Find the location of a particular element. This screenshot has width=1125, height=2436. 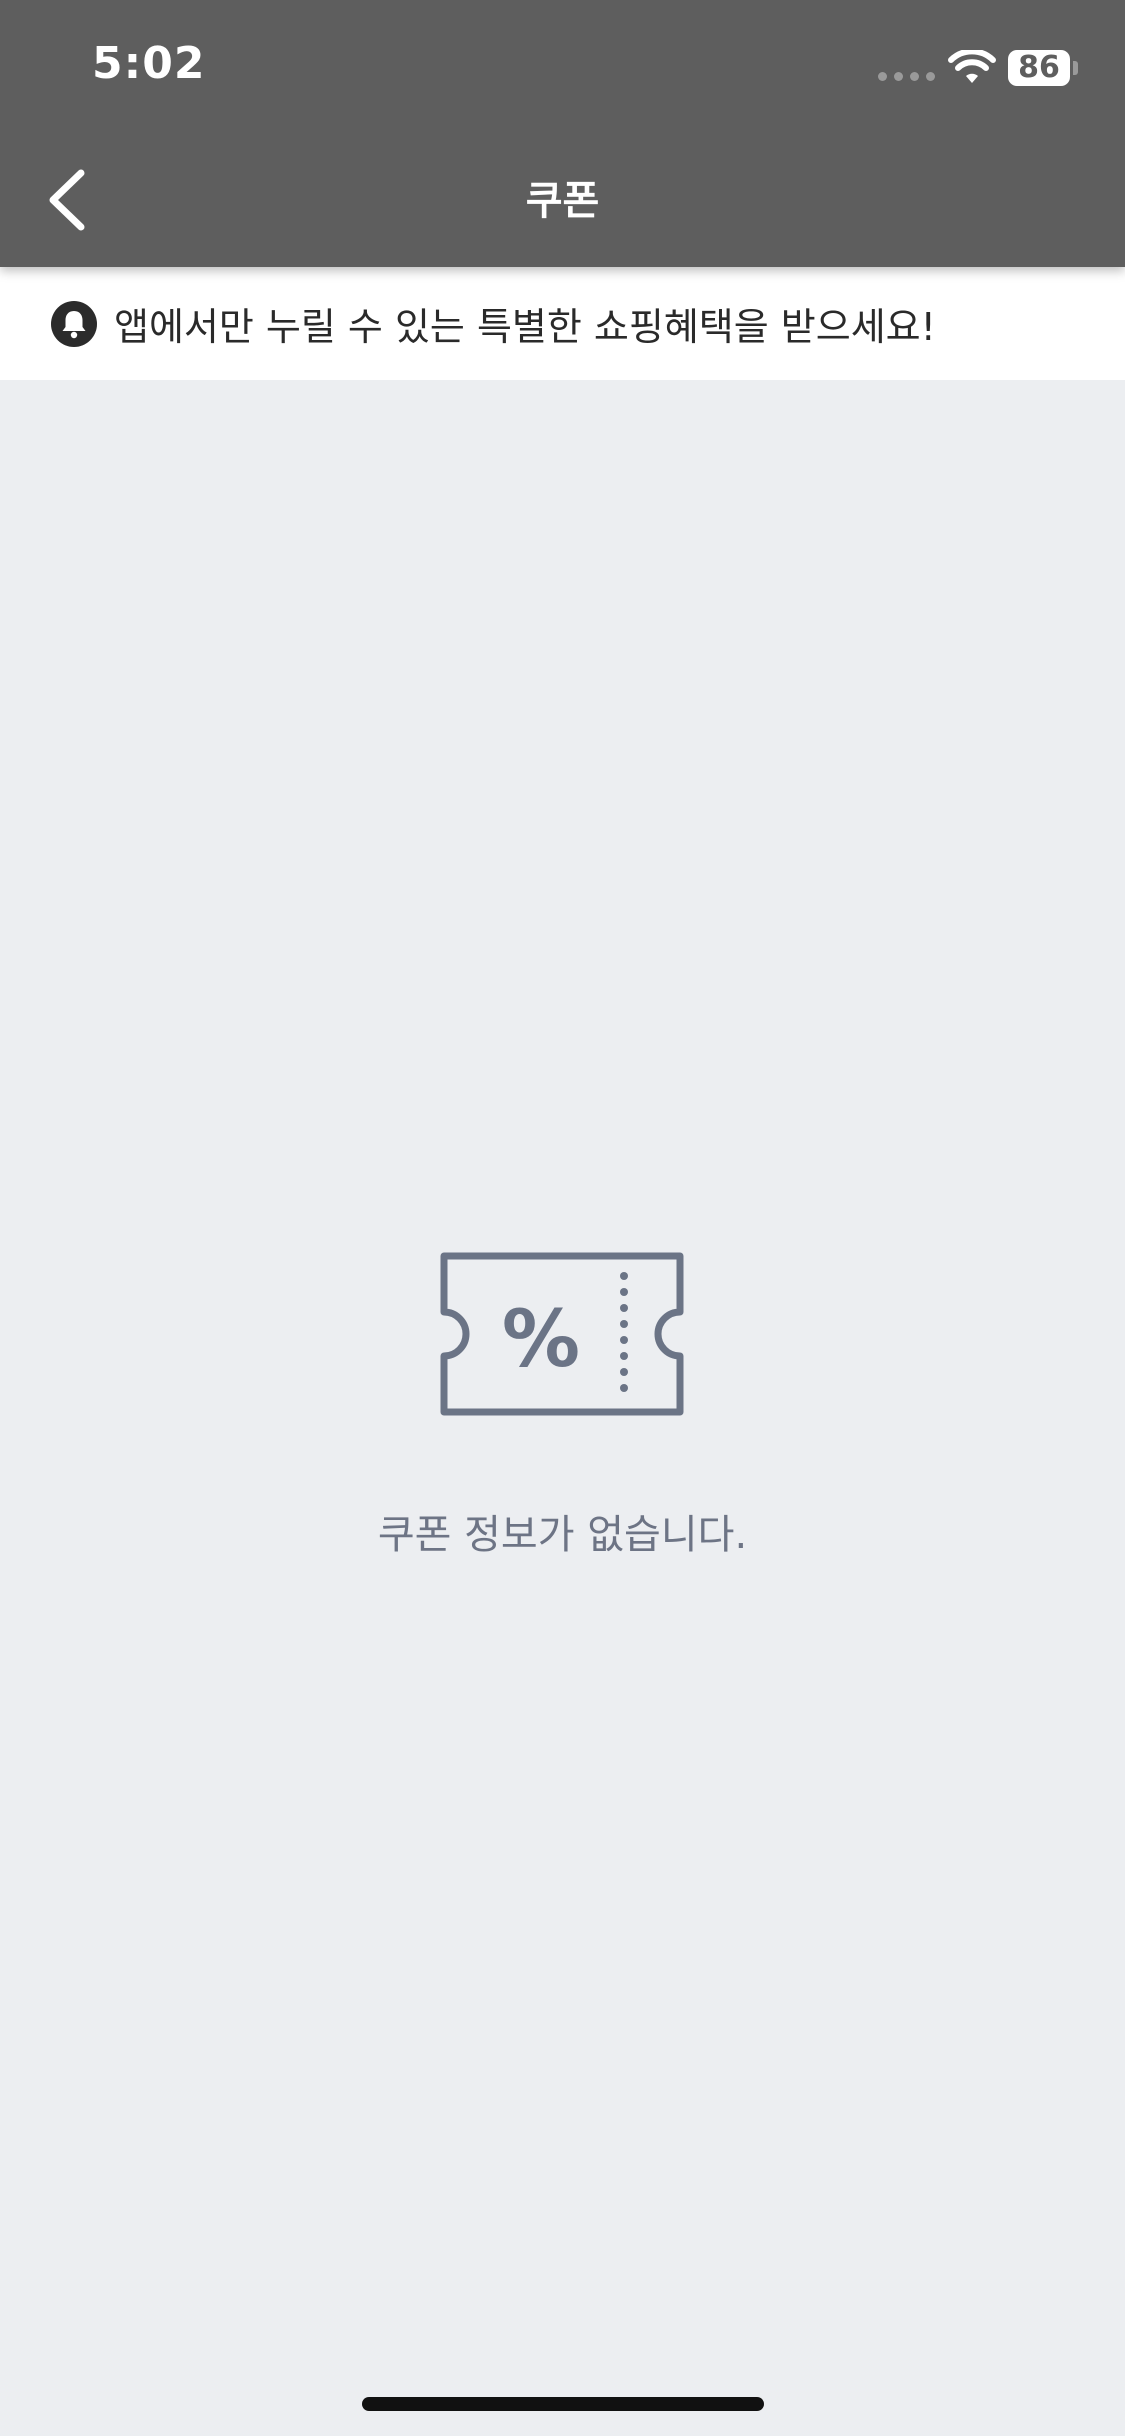

notice-text: 앱에서만 누릴 수 있는 특별한 쇼핑혜택을 받으세요! is located at coordinates (525, 327).